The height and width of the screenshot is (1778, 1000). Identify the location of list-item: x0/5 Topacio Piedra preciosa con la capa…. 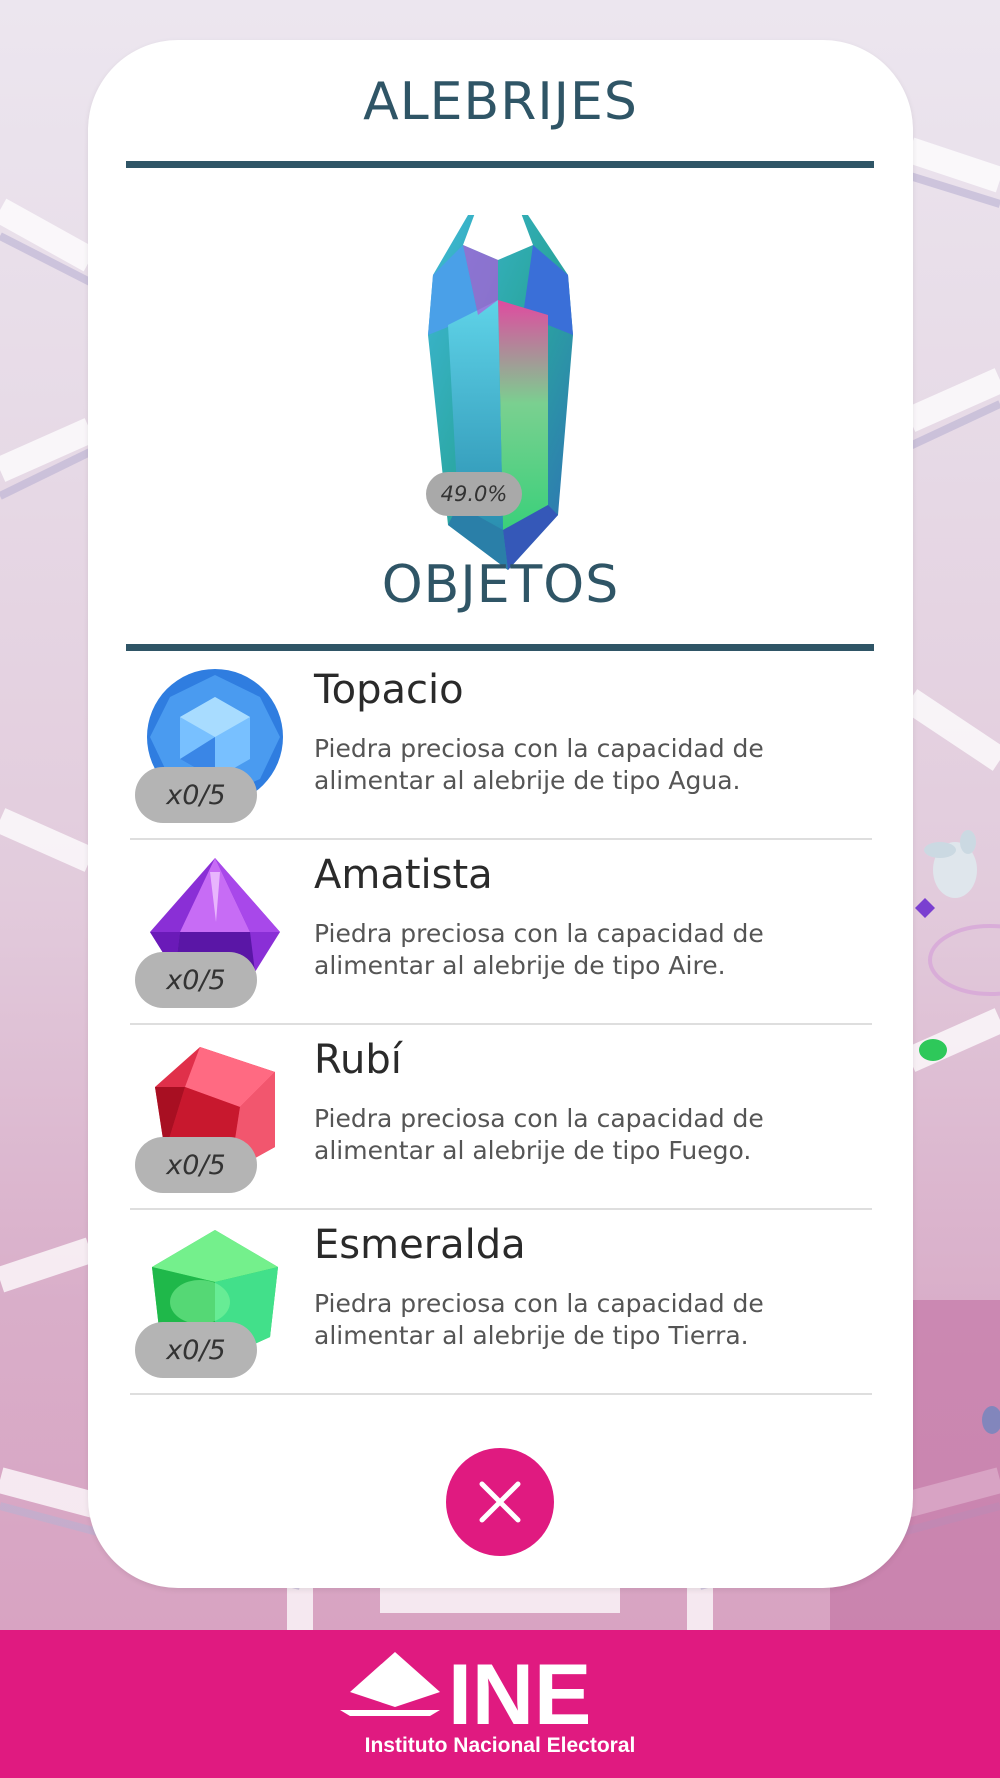
(501, 747).